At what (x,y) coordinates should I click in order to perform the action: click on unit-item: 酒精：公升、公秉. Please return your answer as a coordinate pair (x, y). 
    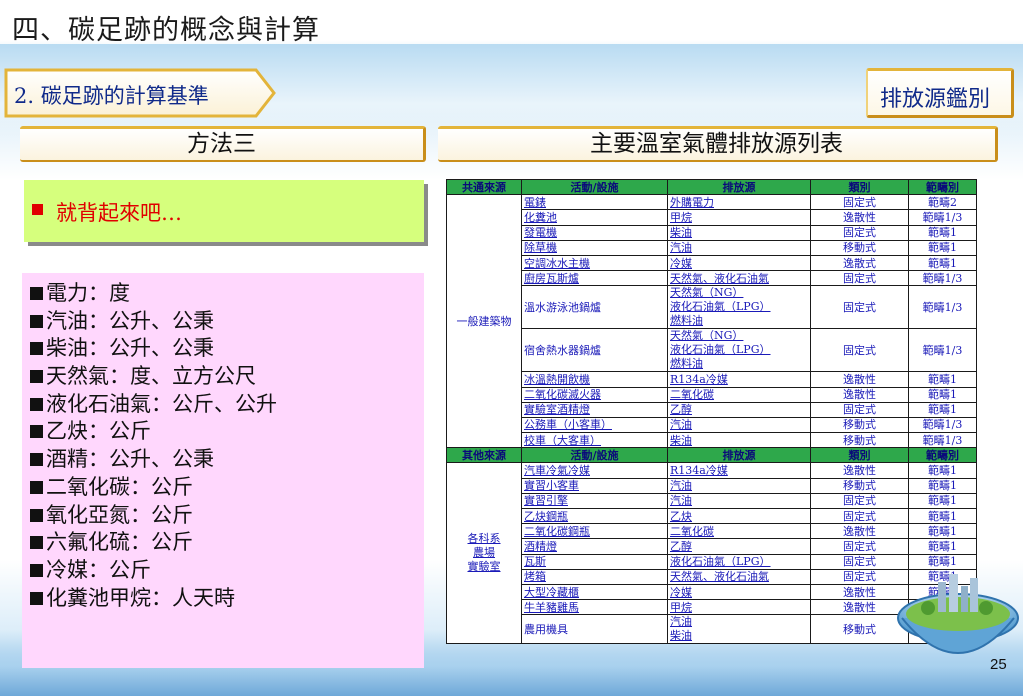
    Looking at the image, I should click on (227, 460).